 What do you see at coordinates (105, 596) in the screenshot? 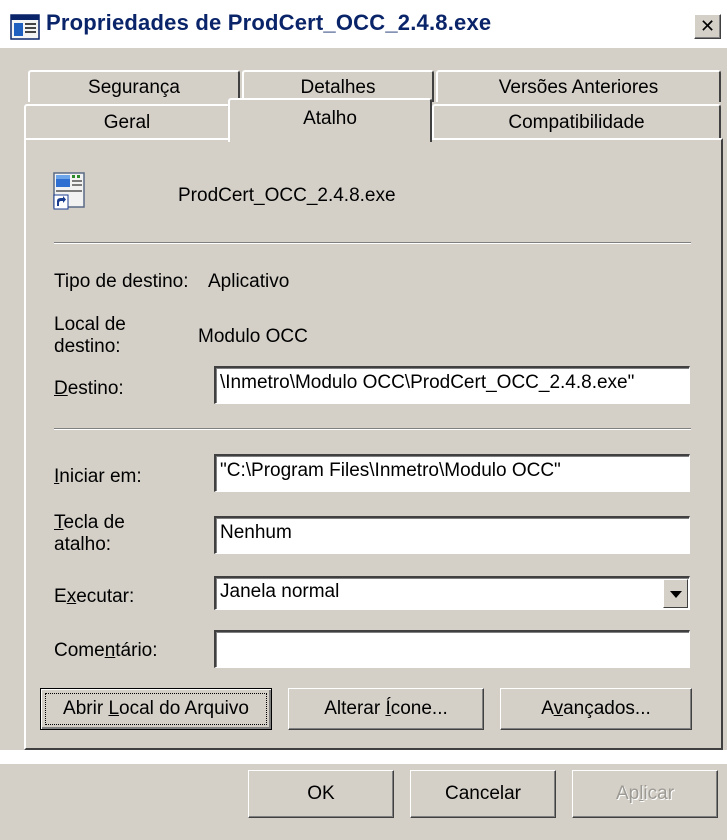
I see `run-label-rest: ecutar:` at bounding box center [105, 596].